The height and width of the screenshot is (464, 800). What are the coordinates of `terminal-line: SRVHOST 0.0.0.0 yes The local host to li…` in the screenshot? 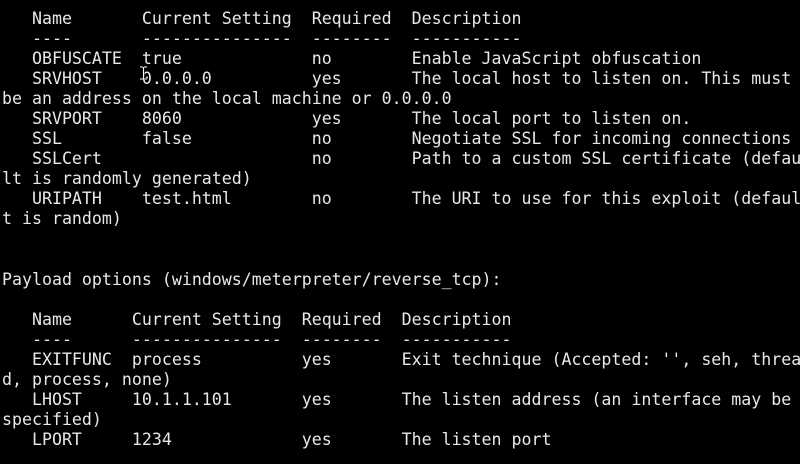 It's located at (397, 78).